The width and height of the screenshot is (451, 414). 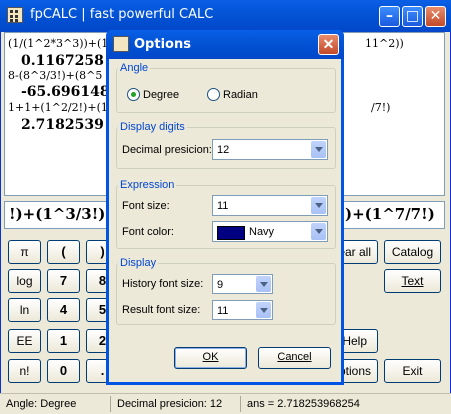 What do you see at coordinates (24, 341) in the screenshot?
I see `key-ee: EE` at bounding box center [24, 341].